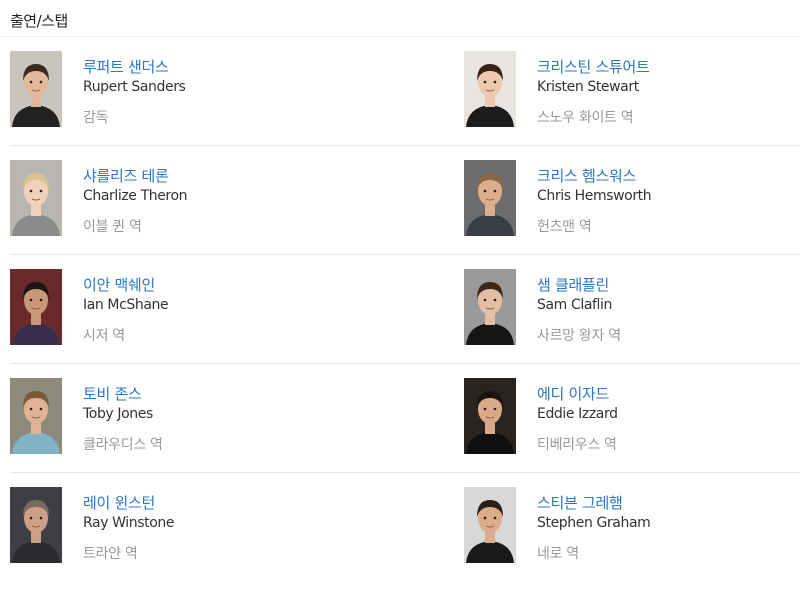 The height and width of the screenshot is (595, 800). Describe the element at coordinates (593, 67) in the screenshot. I see `actor-name-korean-link: 크리스틴 스튜어트` at that location.